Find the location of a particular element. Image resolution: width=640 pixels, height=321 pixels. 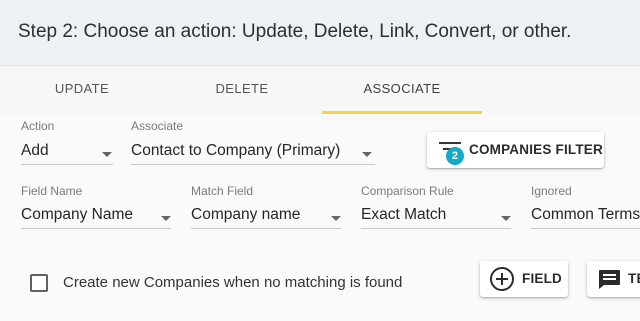

add-text-button: TEXT is located at coordinates (613, 279).